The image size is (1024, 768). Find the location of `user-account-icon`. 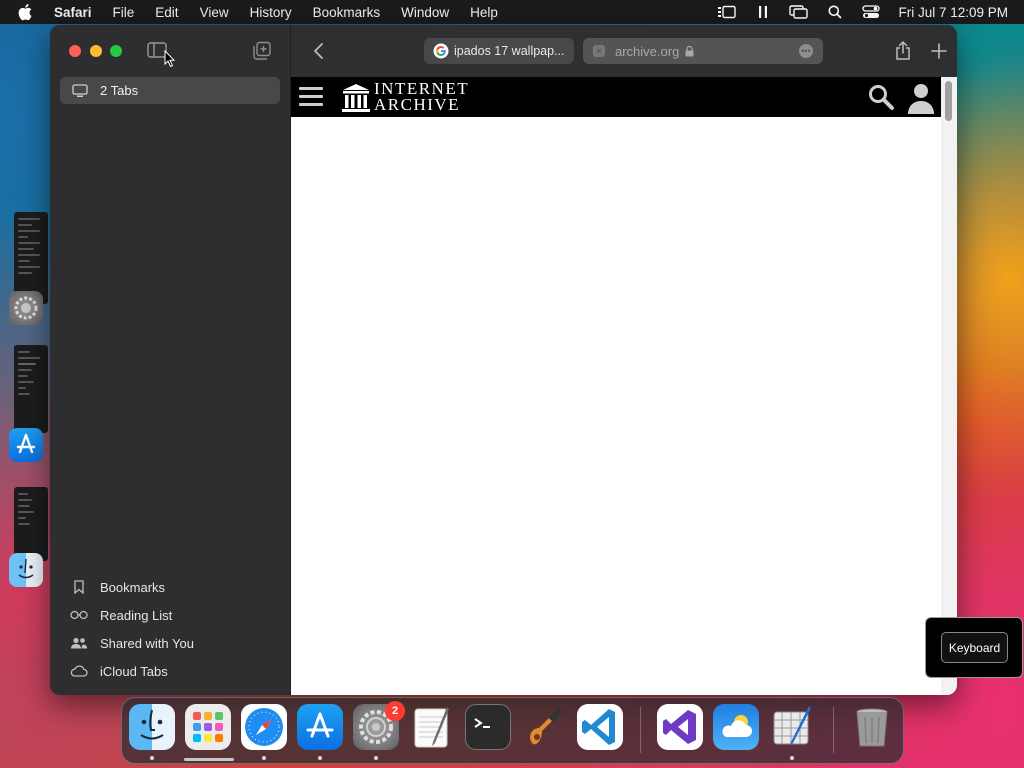

user-account-icon is located at coordinates (921, 98).